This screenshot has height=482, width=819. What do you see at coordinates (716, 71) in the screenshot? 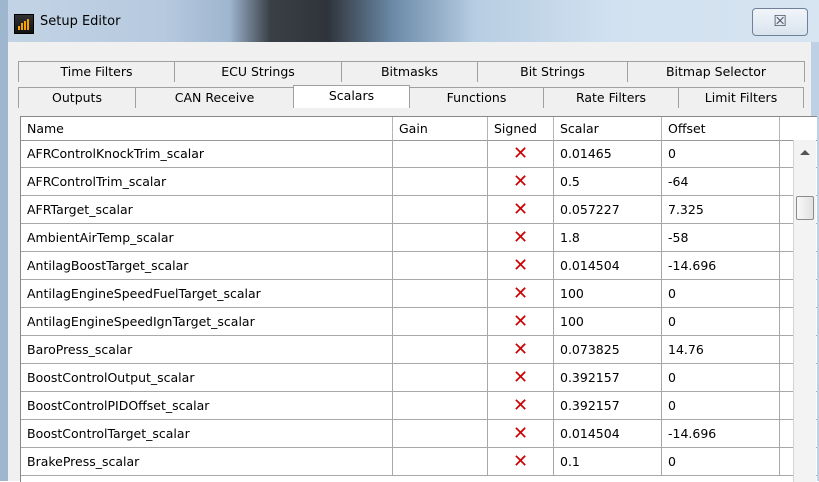
I see `tab-bitmap-selector: Bitmap Selector` at bounding box center [716, 71].